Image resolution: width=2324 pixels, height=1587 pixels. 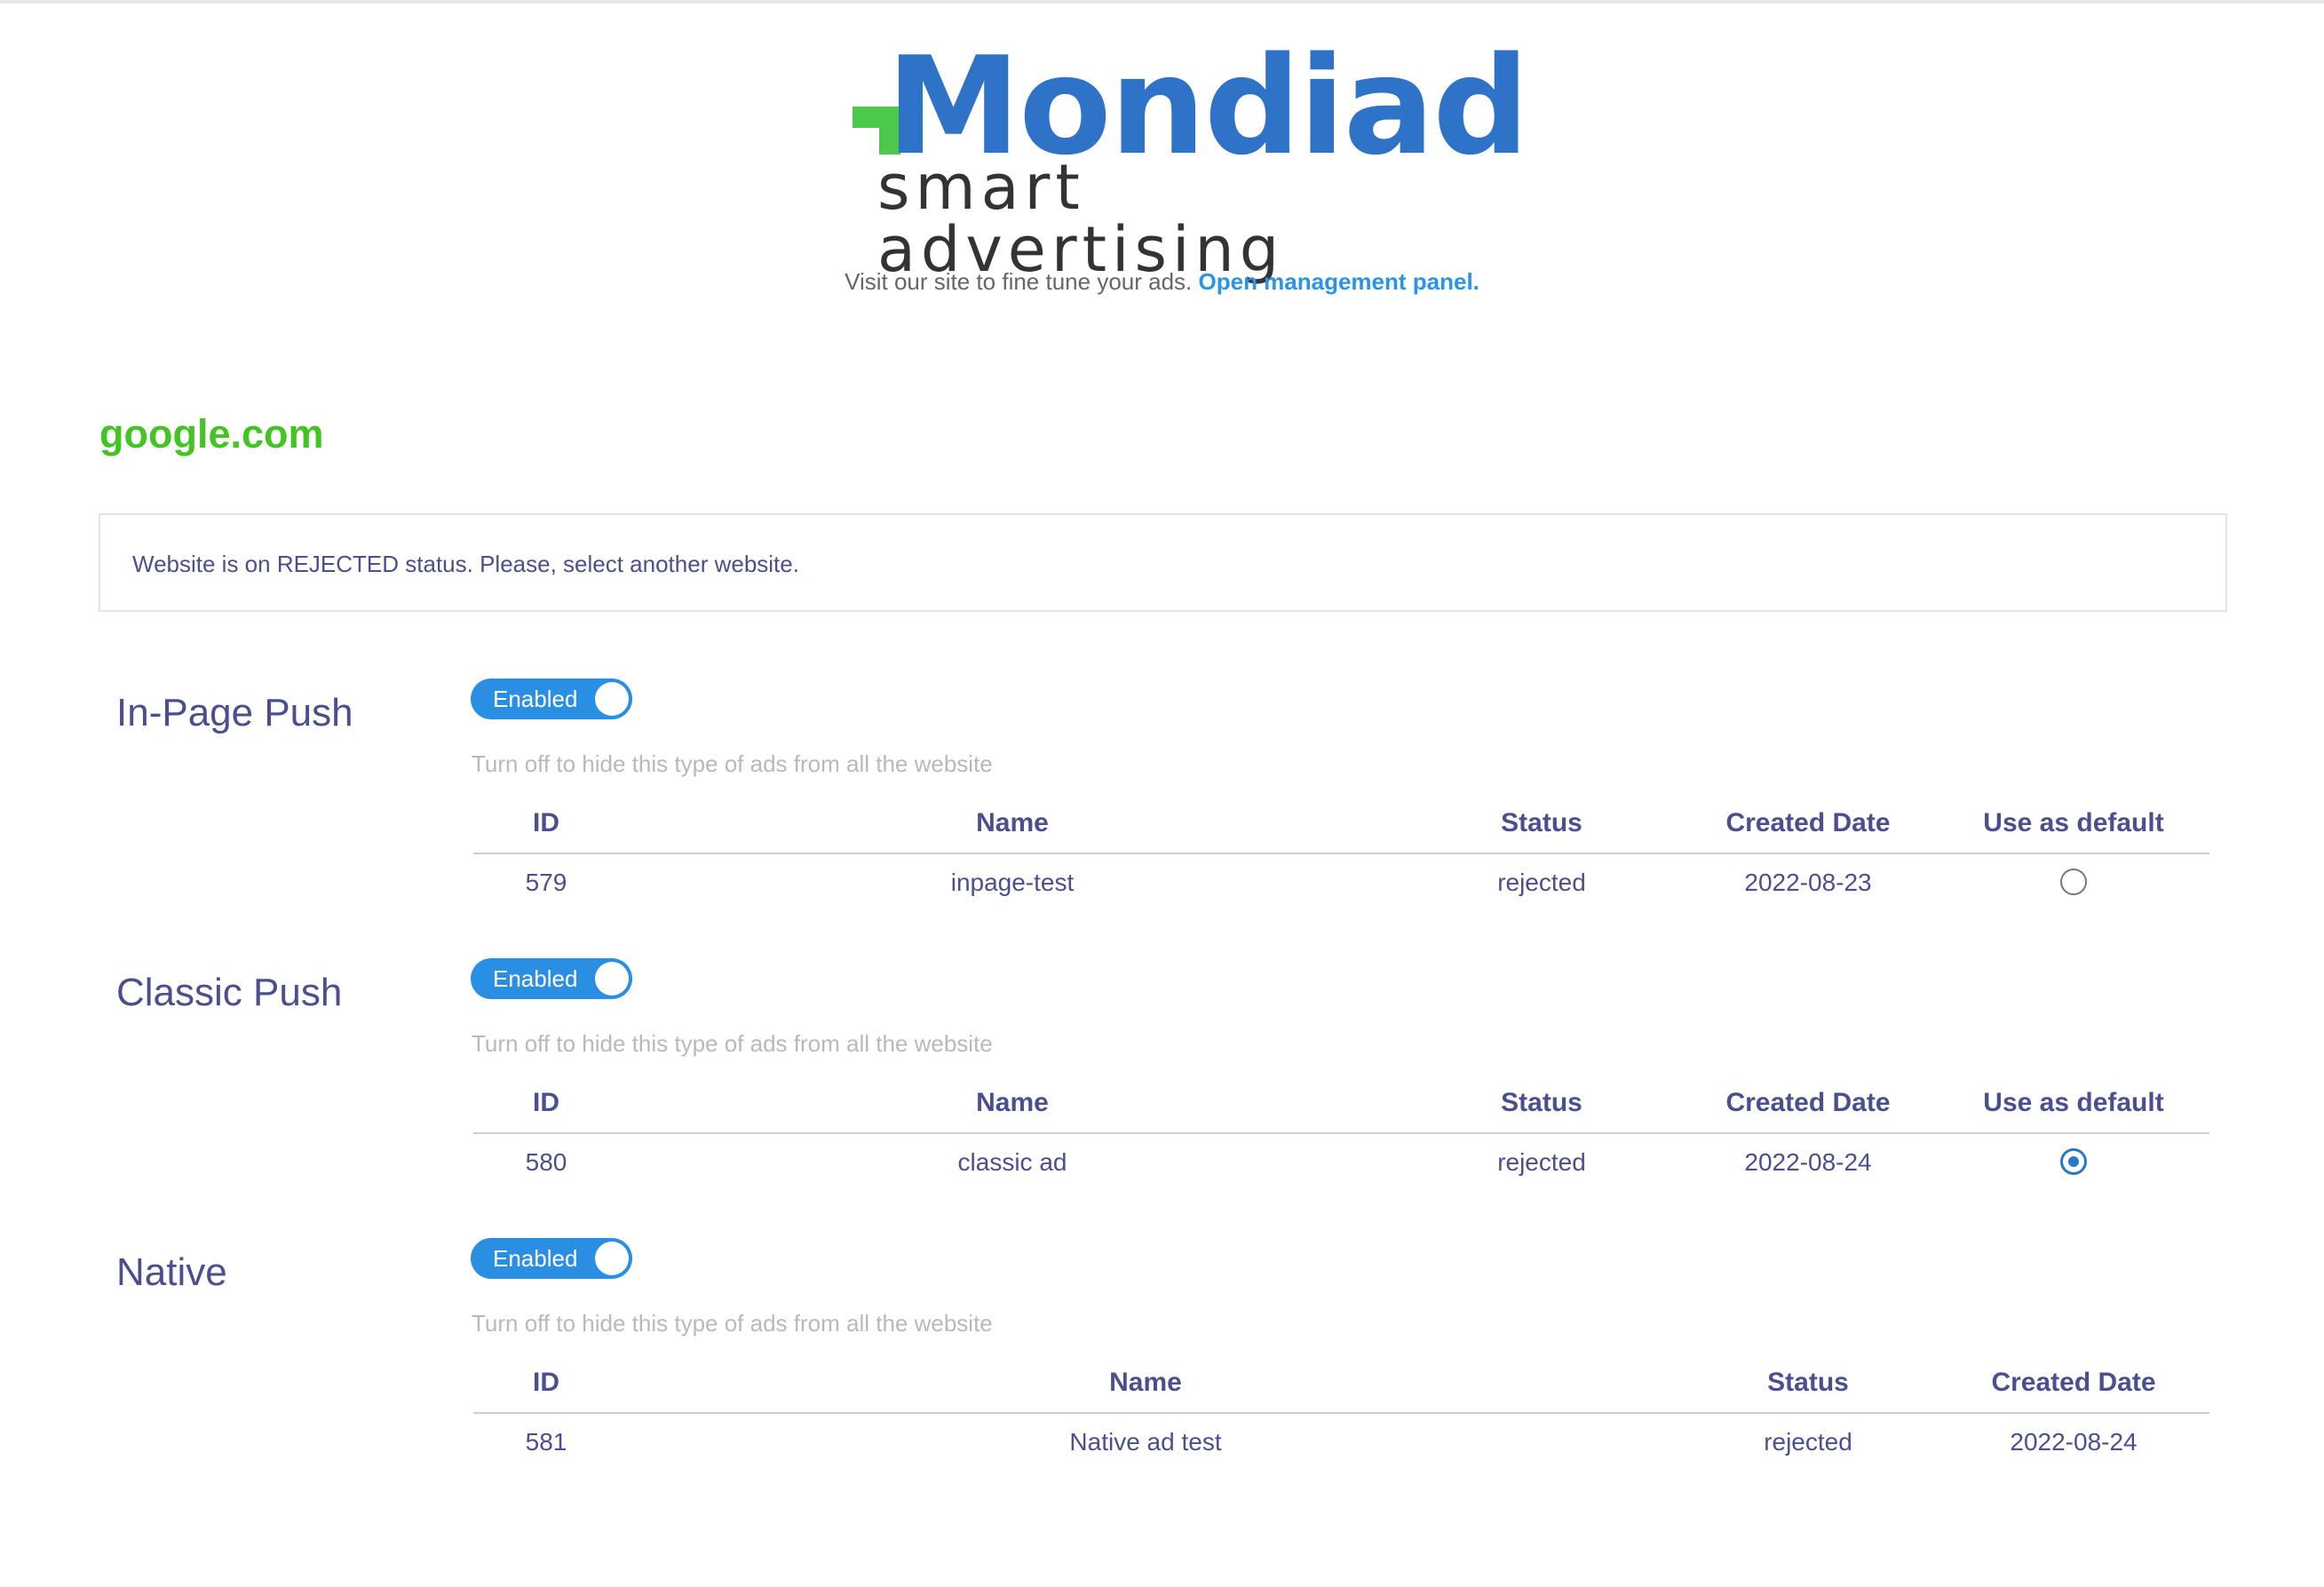 What do you see at coordinates (1012, 1162) in the screenshot?
I see `cell-name: classic ad` at bounding box center [1012, 1162].